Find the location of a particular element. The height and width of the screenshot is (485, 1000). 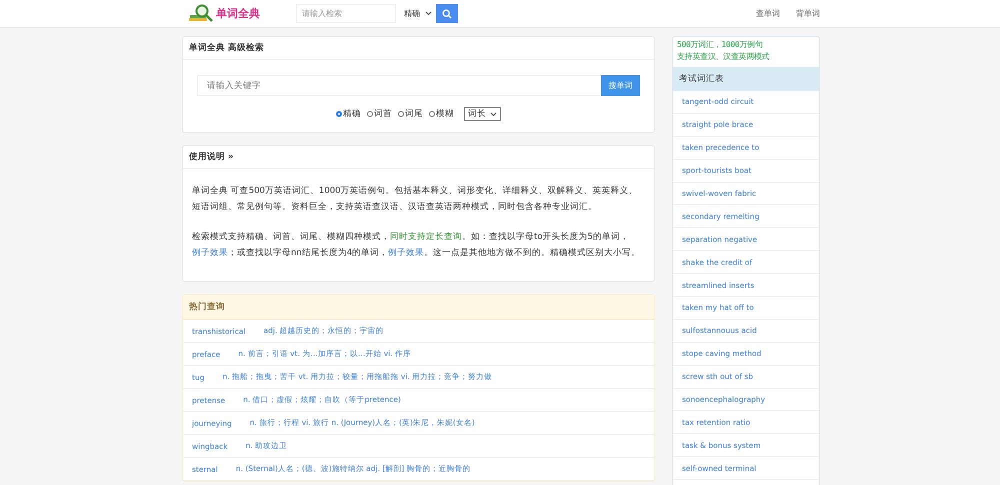

mode-radio: 精确 is located at coordinates (348, 114).